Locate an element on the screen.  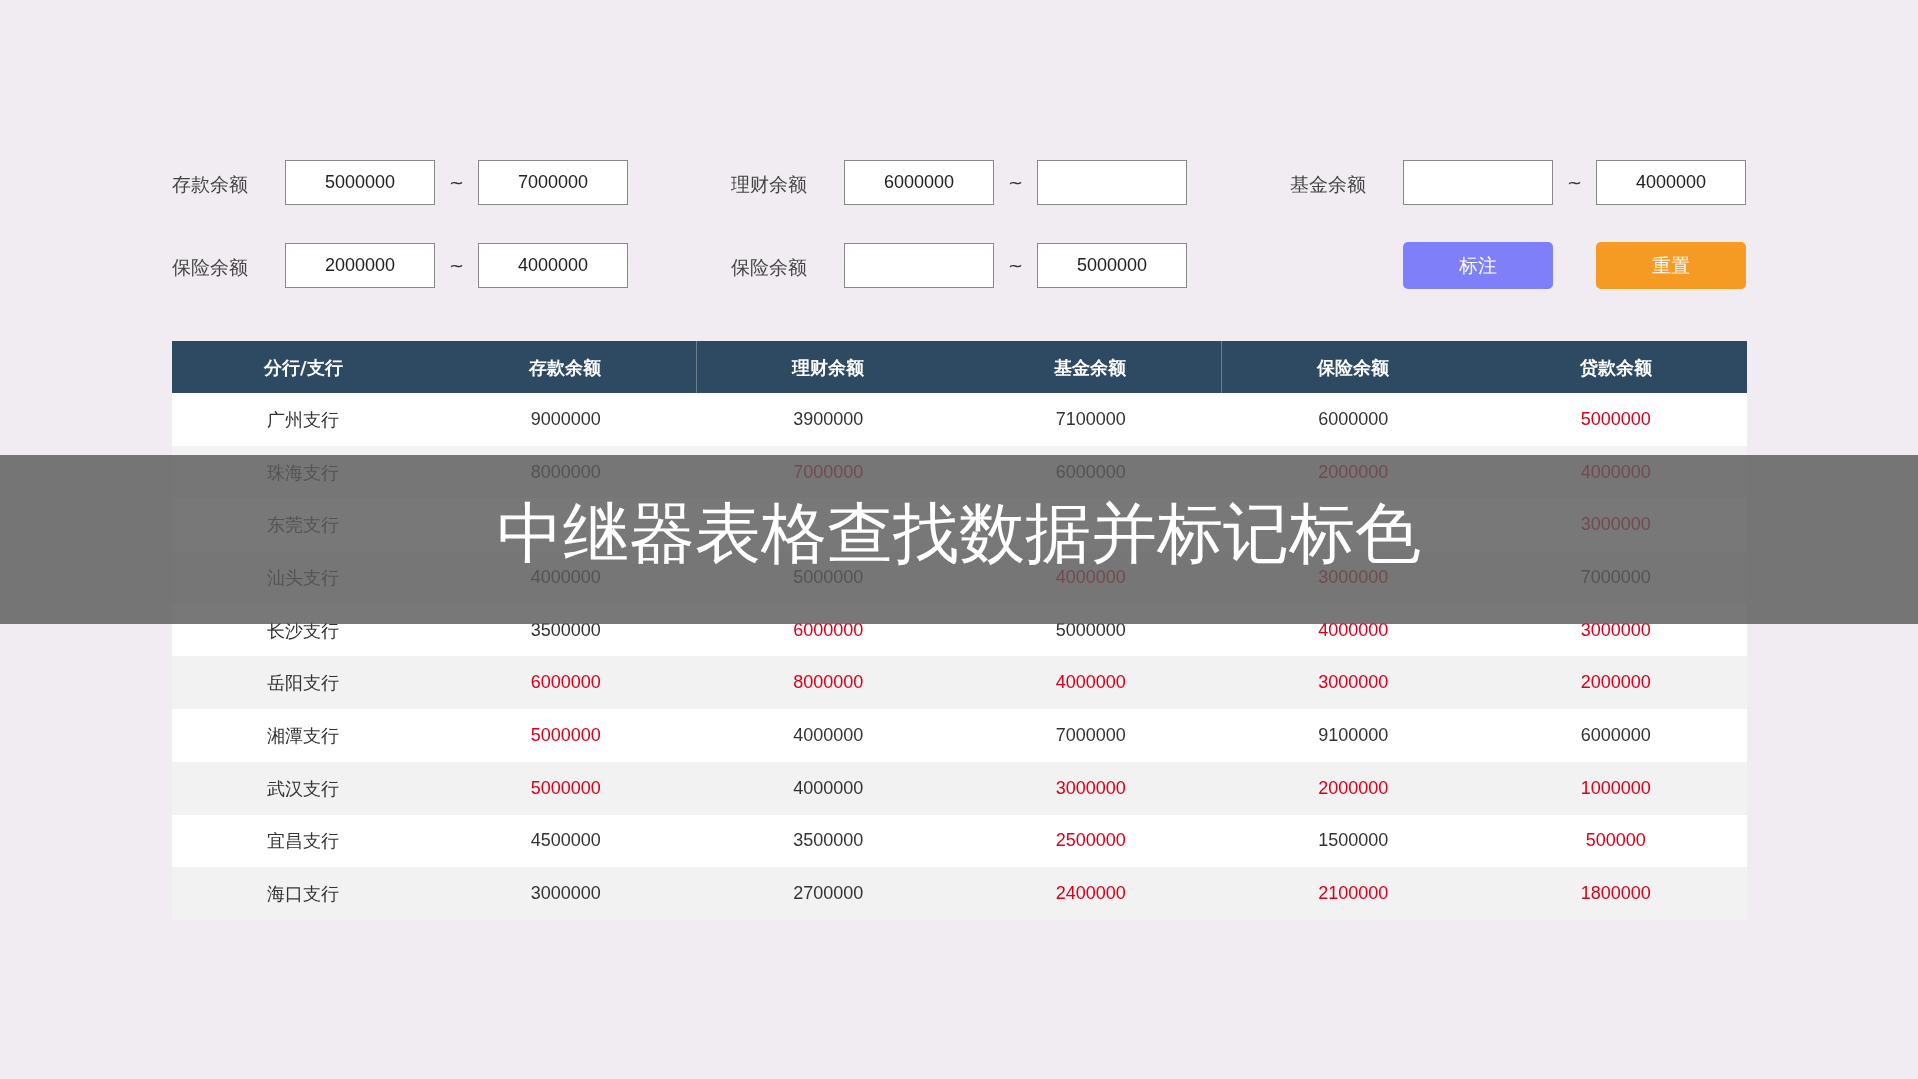
table-cell-text: 3900000 is located at coordinates (828, 419).